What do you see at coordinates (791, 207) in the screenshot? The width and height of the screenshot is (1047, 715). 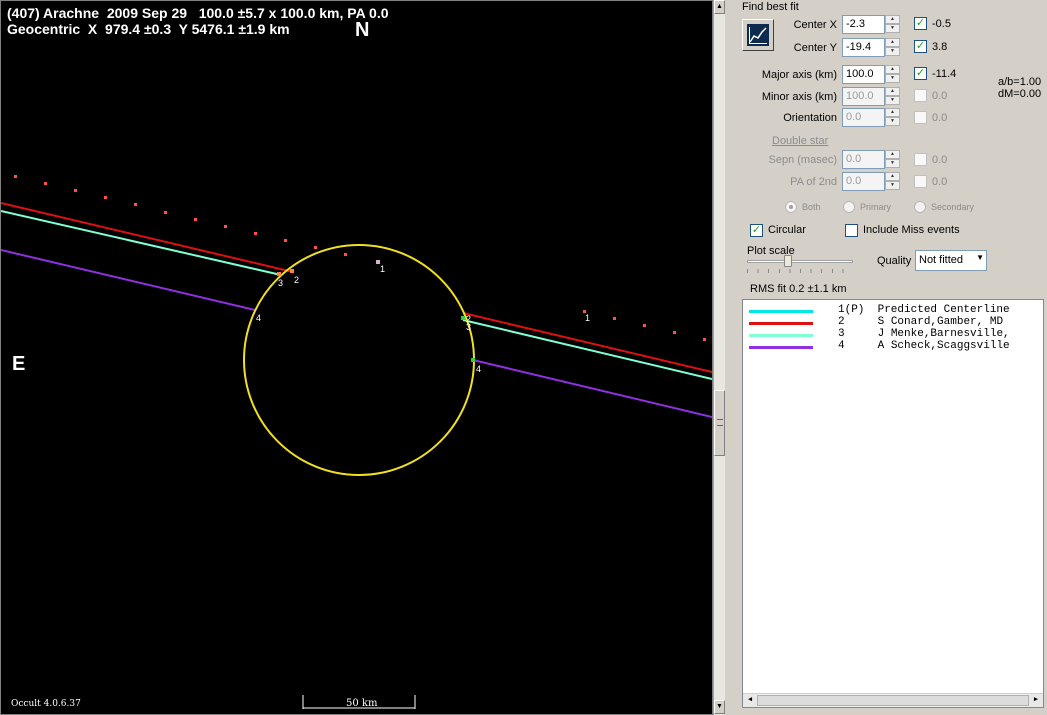 I see `radio-both` at bounding box center [791, 207].